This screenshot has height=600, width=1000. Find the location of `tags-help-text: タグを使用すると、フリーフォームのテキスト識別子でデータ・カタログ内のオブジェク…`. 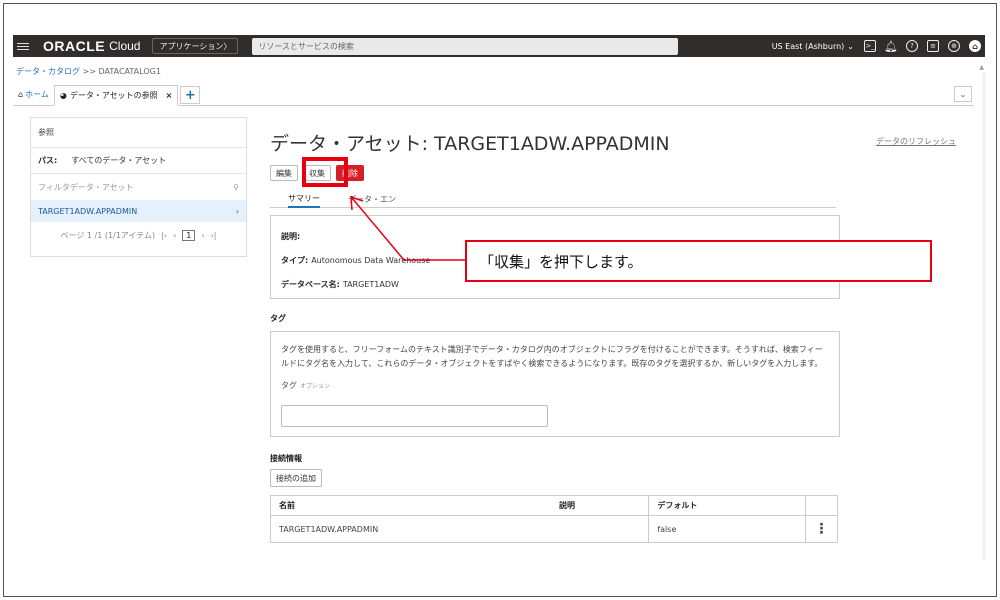

tags-help-text: タグを使用すると、フリーフォームのテキスト識別子でデータ・カタログ内のオブジェク… is located at coordinates (552, 356).